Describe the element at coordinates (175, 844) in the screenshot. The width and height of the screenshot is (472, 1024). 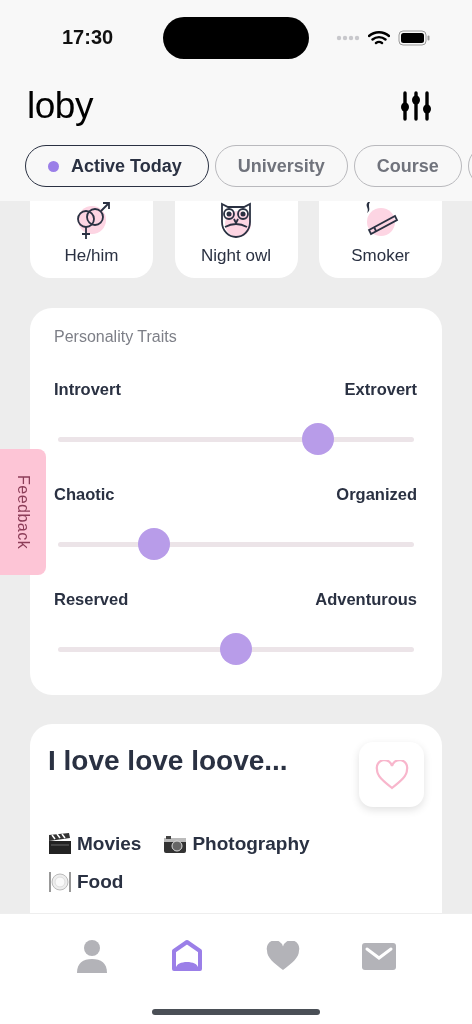
I see `camera-icon` at that location.